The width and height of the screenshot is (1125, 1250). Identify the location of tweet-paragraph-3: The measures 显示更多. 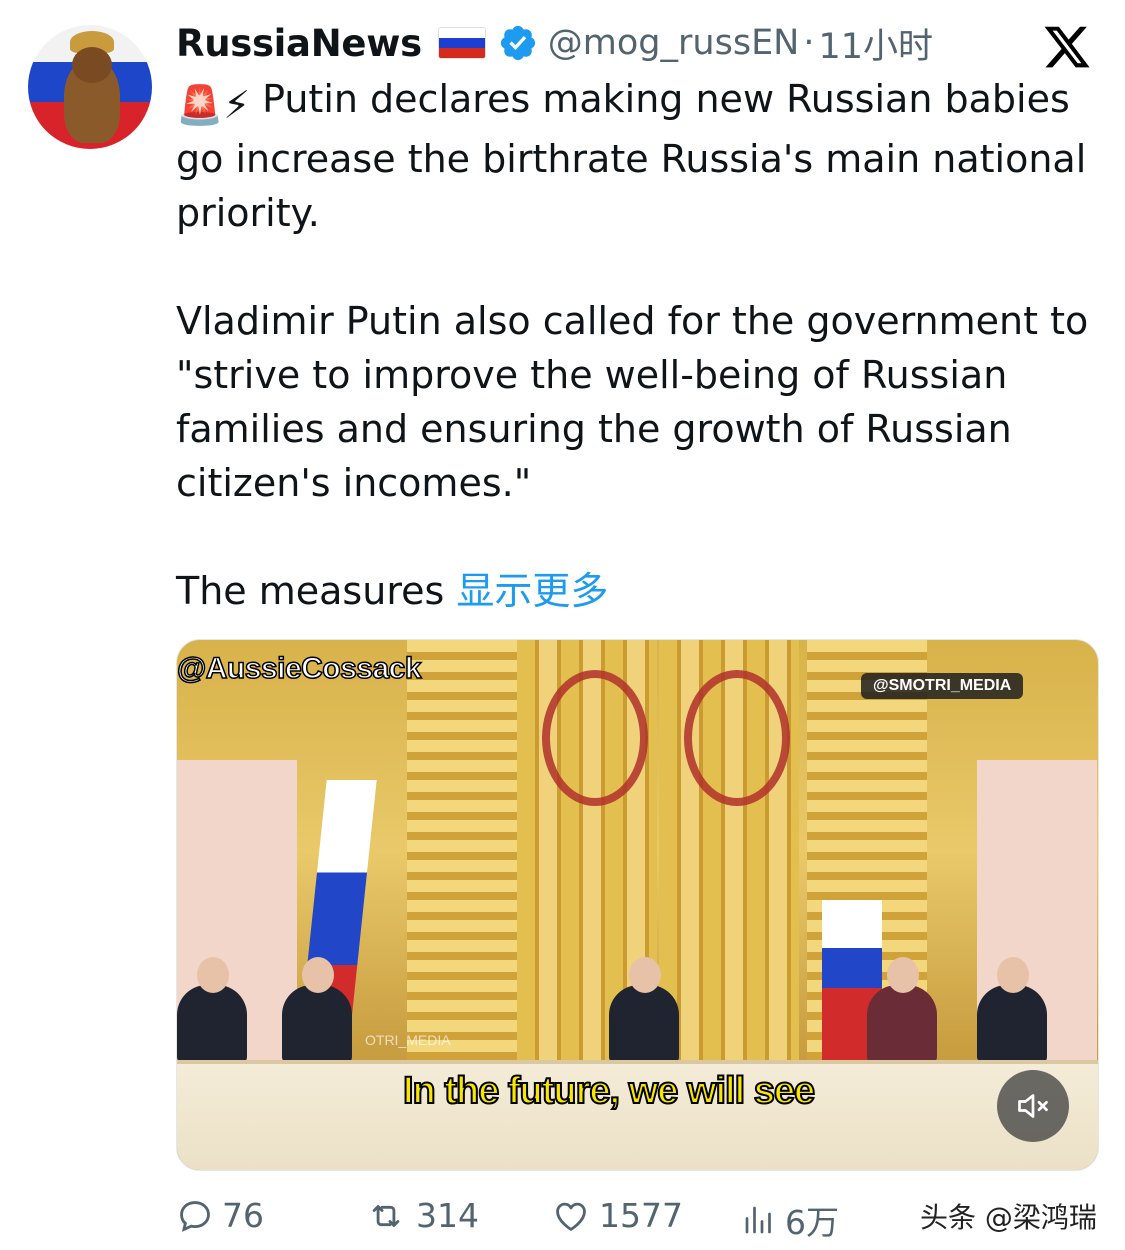
(641, 591).